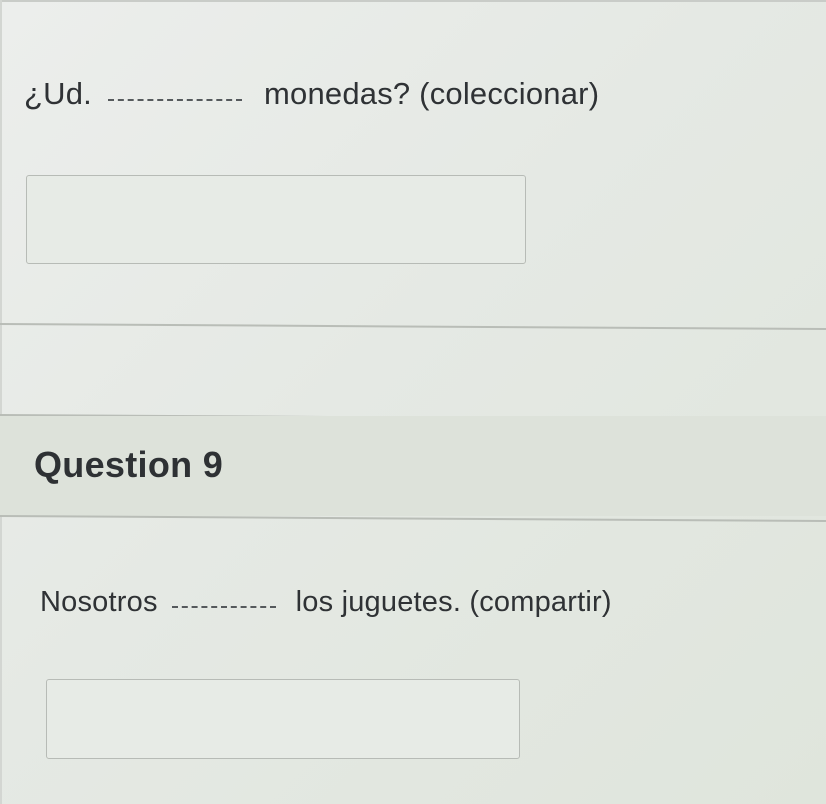  What do you see at coordinates (431, 93) in the screenshot?
I see `question-8-prompt-after: monedas? (coleccionar)` at bounding box center [431, 93].